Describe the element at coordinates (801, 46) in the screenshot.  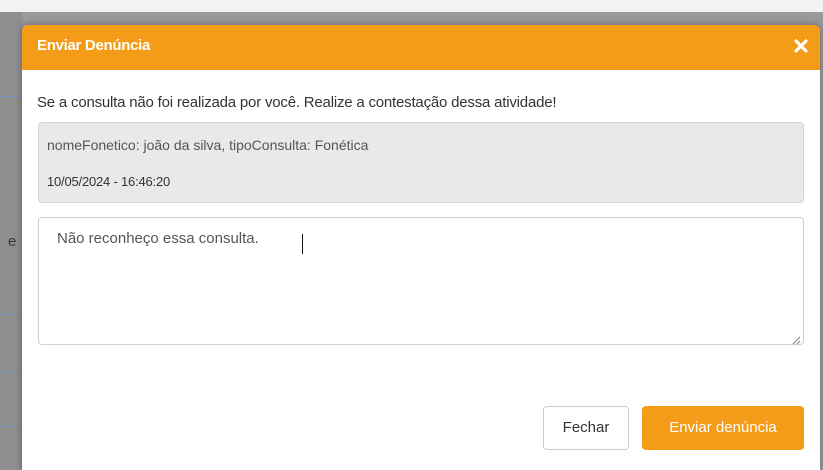
I see `close-icon` at that location.